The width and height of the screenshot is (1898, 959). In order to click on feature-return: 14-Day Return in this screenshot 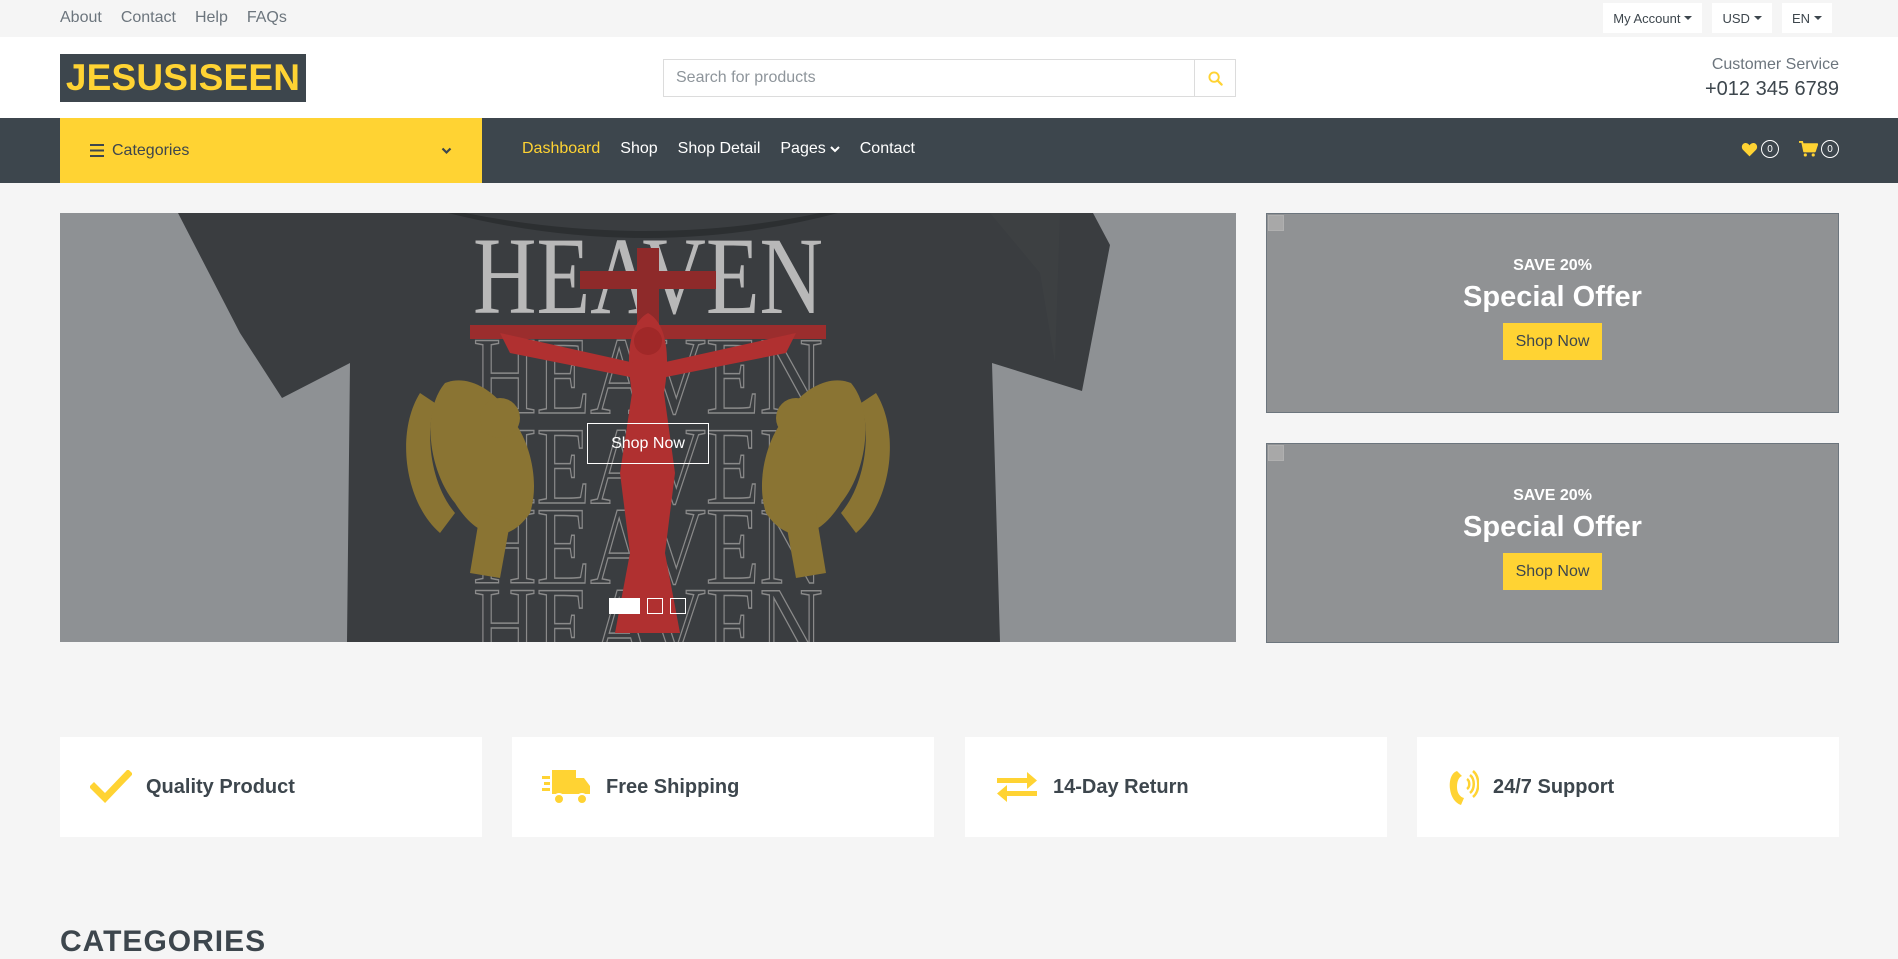, I will do `click(1176, 787)`.